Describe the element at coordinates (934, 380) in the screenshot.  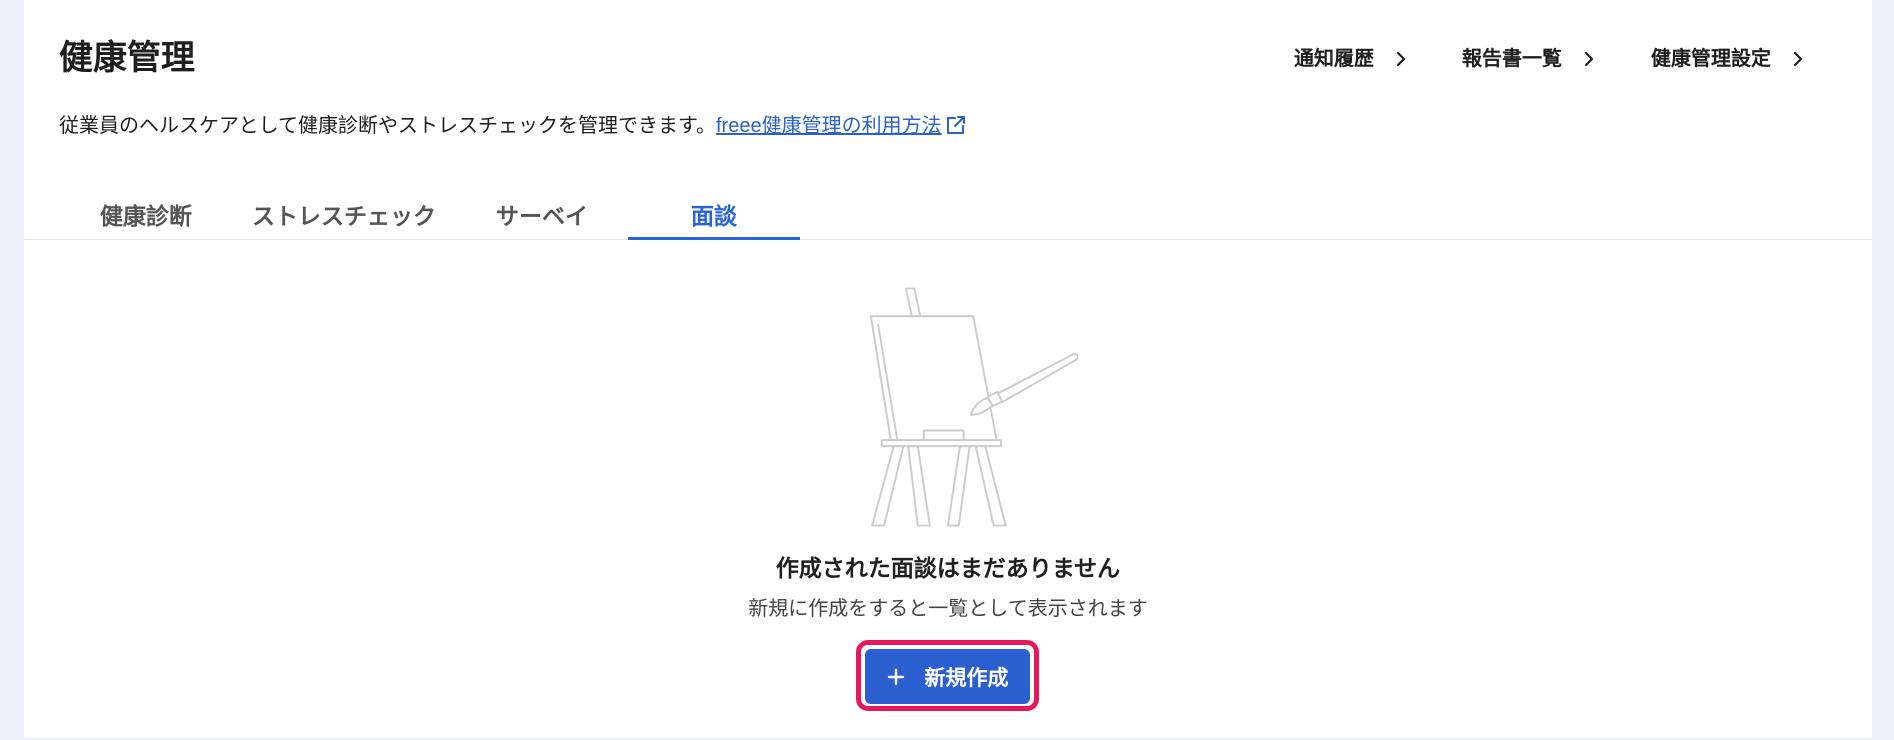
I see `easel-canvas` at that location.